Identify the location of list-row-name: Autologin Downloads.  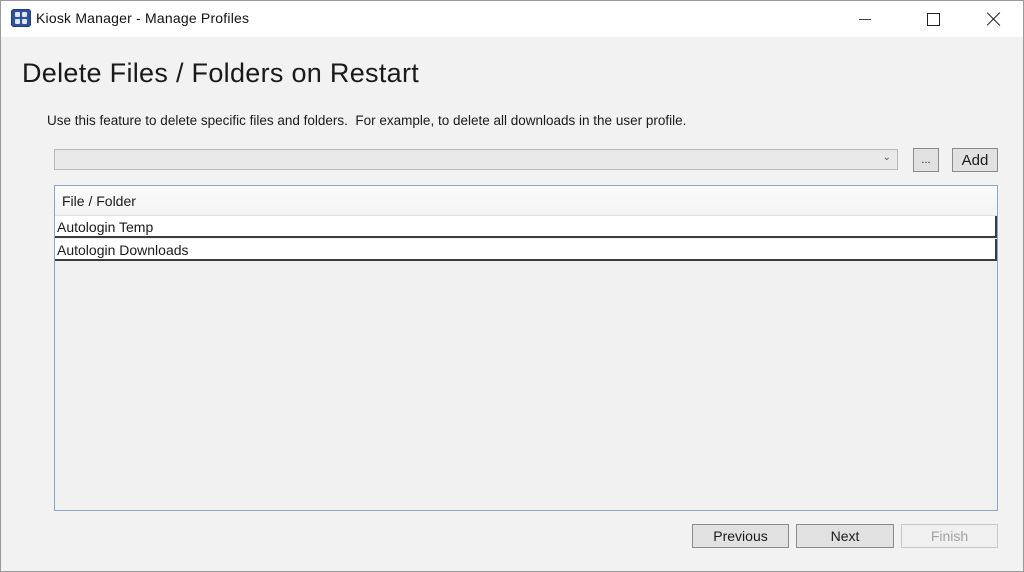
(123, 250).